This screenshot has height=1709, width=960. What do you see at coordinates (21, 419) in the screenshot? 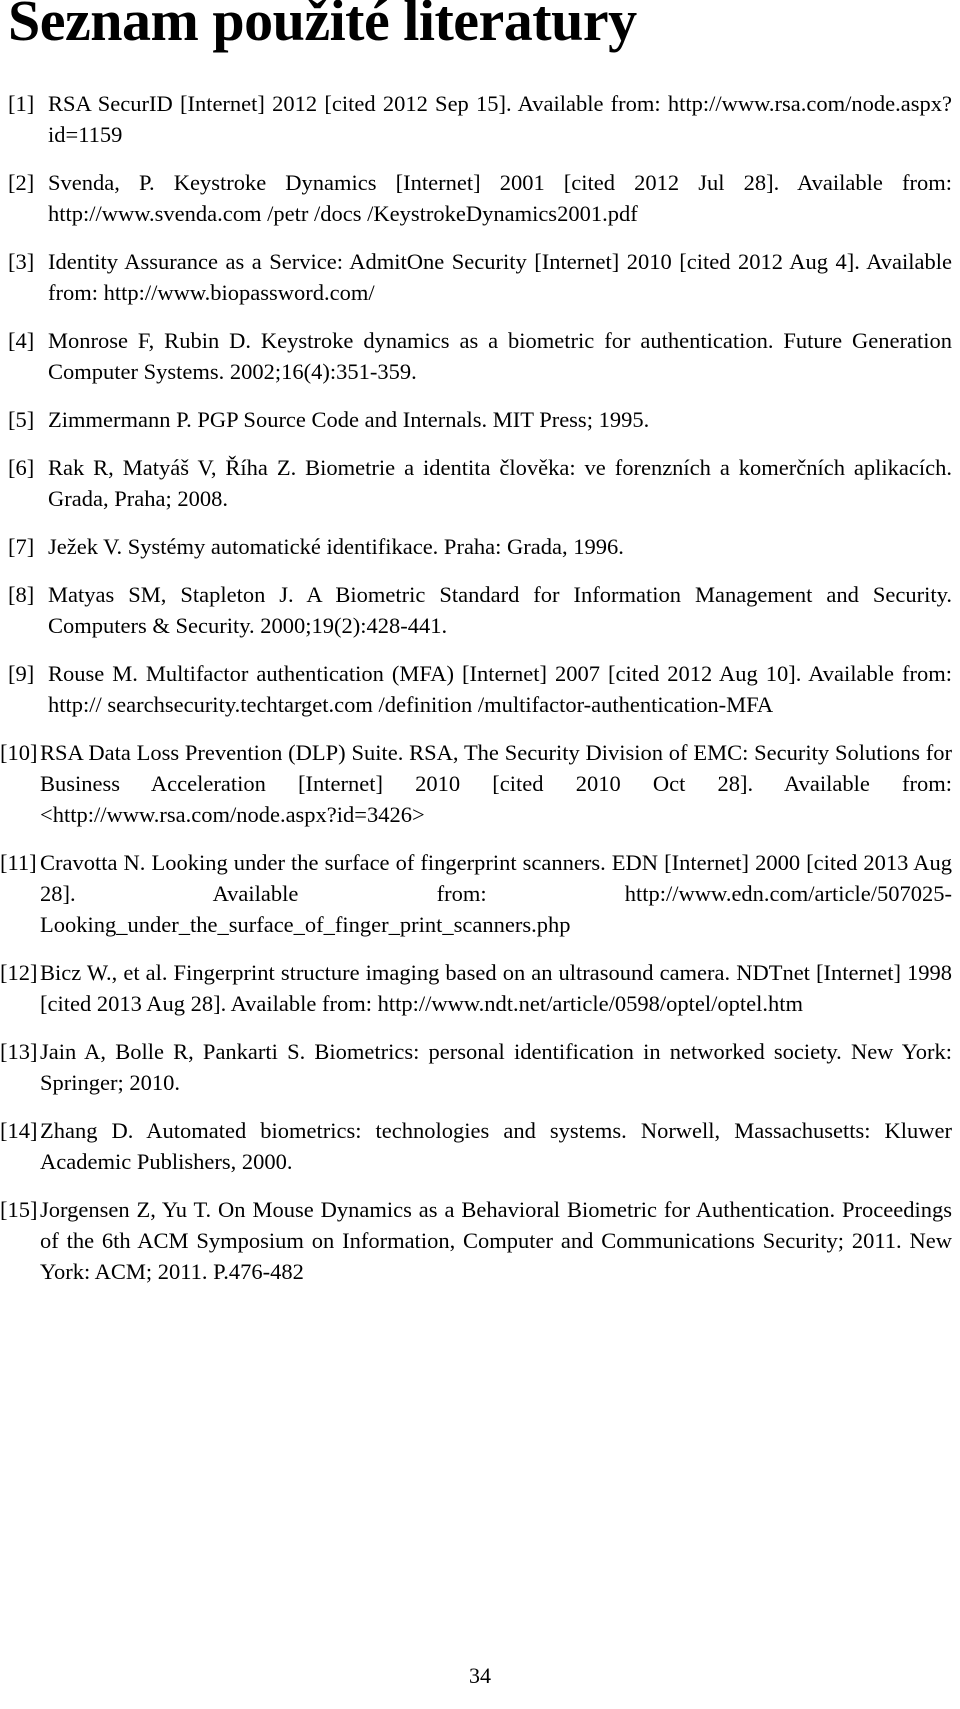
I see `bibliography-entry-label: [5]` at bounding box center [21, 419].